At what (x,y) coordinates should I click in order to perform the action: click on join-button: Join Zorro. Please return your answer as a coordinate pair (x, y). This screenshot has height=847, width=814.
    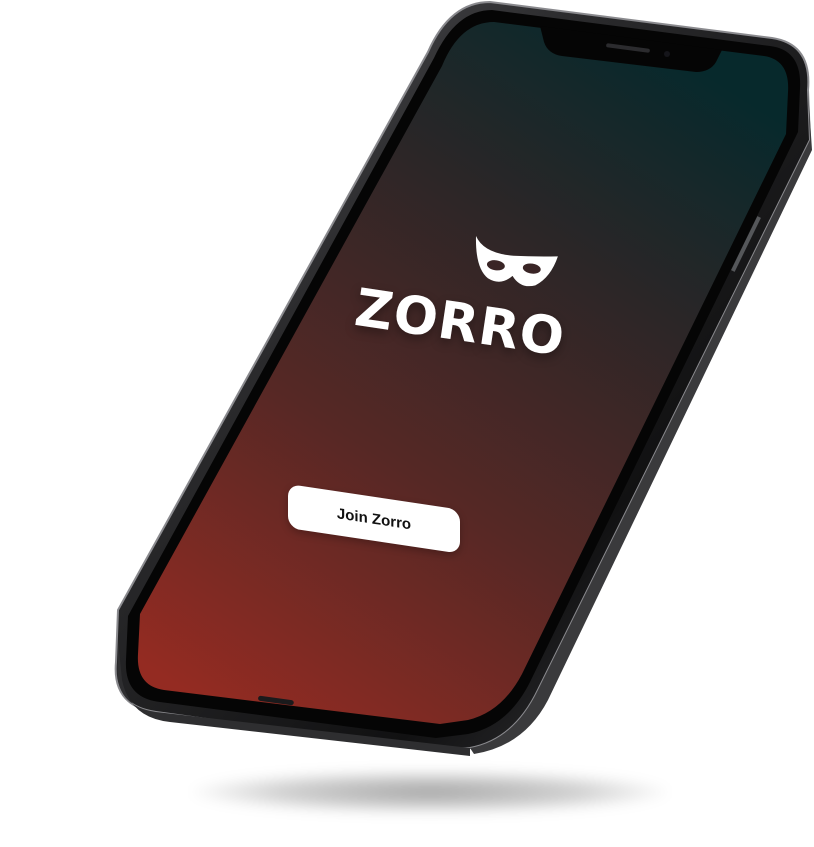
    Looking at the image, I should click on (374, 519).